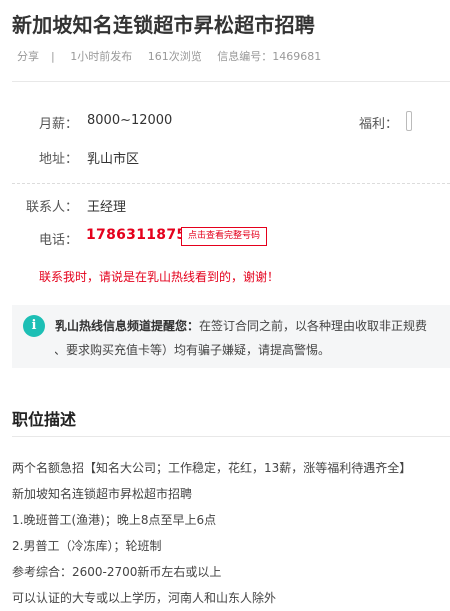 This screenshot has width=450, height=611. Describe the element at coordinates (193, 350) in the screenshot. I see `warning-line2: 费、要求购买充值卡等）均有骗子嫌疑，请提高警惕。` at that location.